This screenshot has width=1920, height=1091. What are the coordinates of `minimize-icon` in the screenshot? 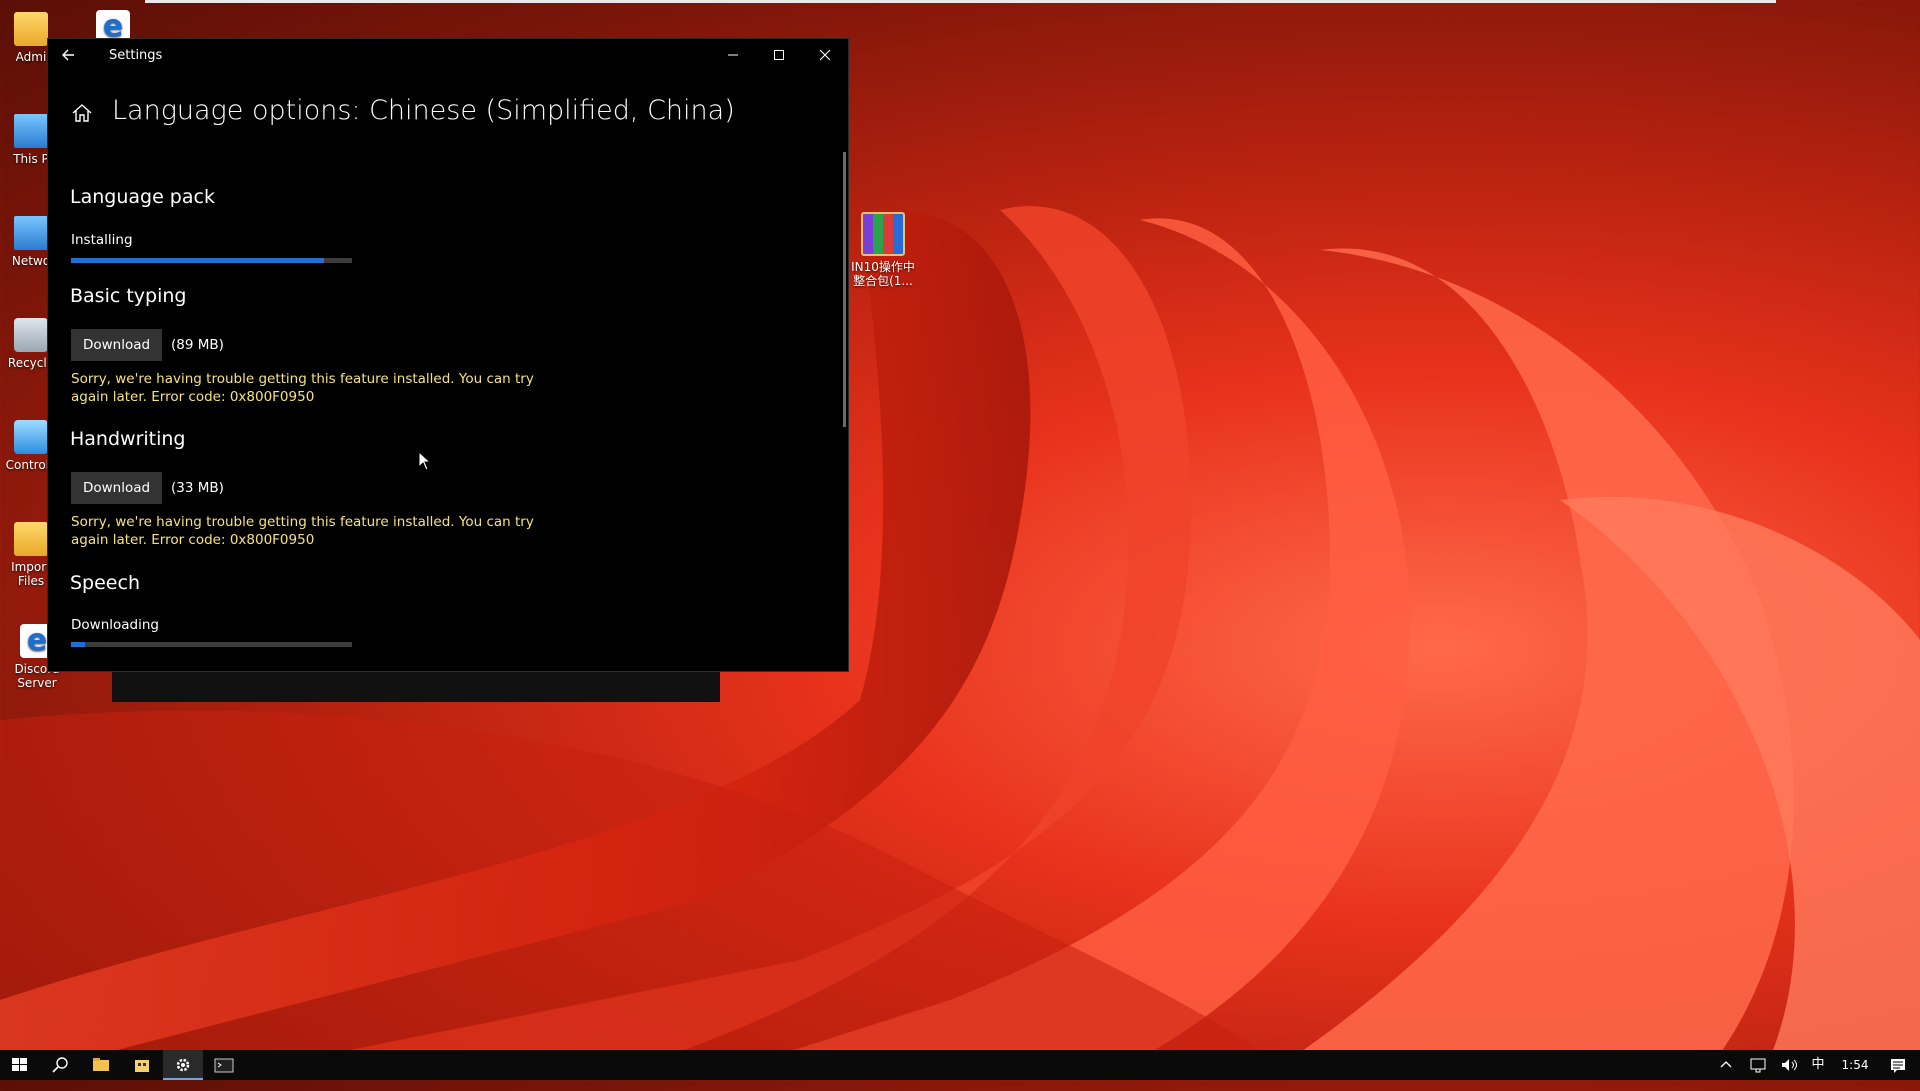 It's located at (733, 55).